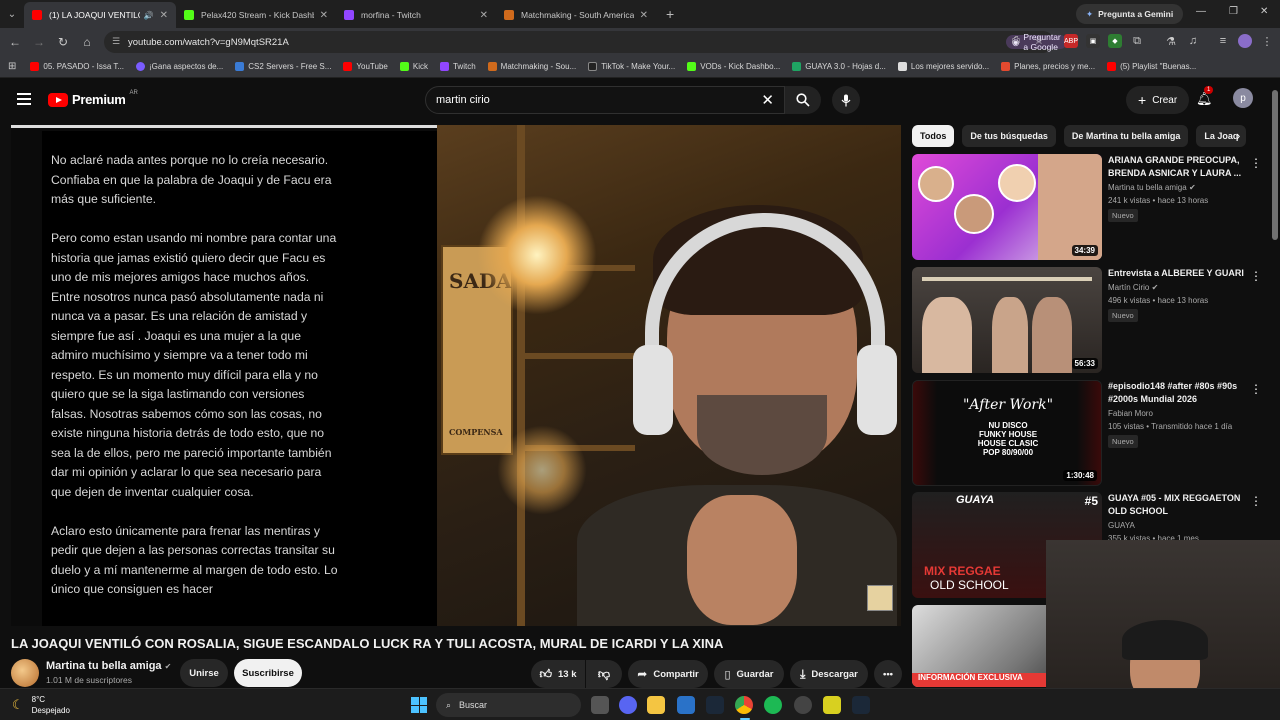 Image resolution: width=1280 pixels, height=720 pixels. I want to click on channel-watermark, so click(880, 598).